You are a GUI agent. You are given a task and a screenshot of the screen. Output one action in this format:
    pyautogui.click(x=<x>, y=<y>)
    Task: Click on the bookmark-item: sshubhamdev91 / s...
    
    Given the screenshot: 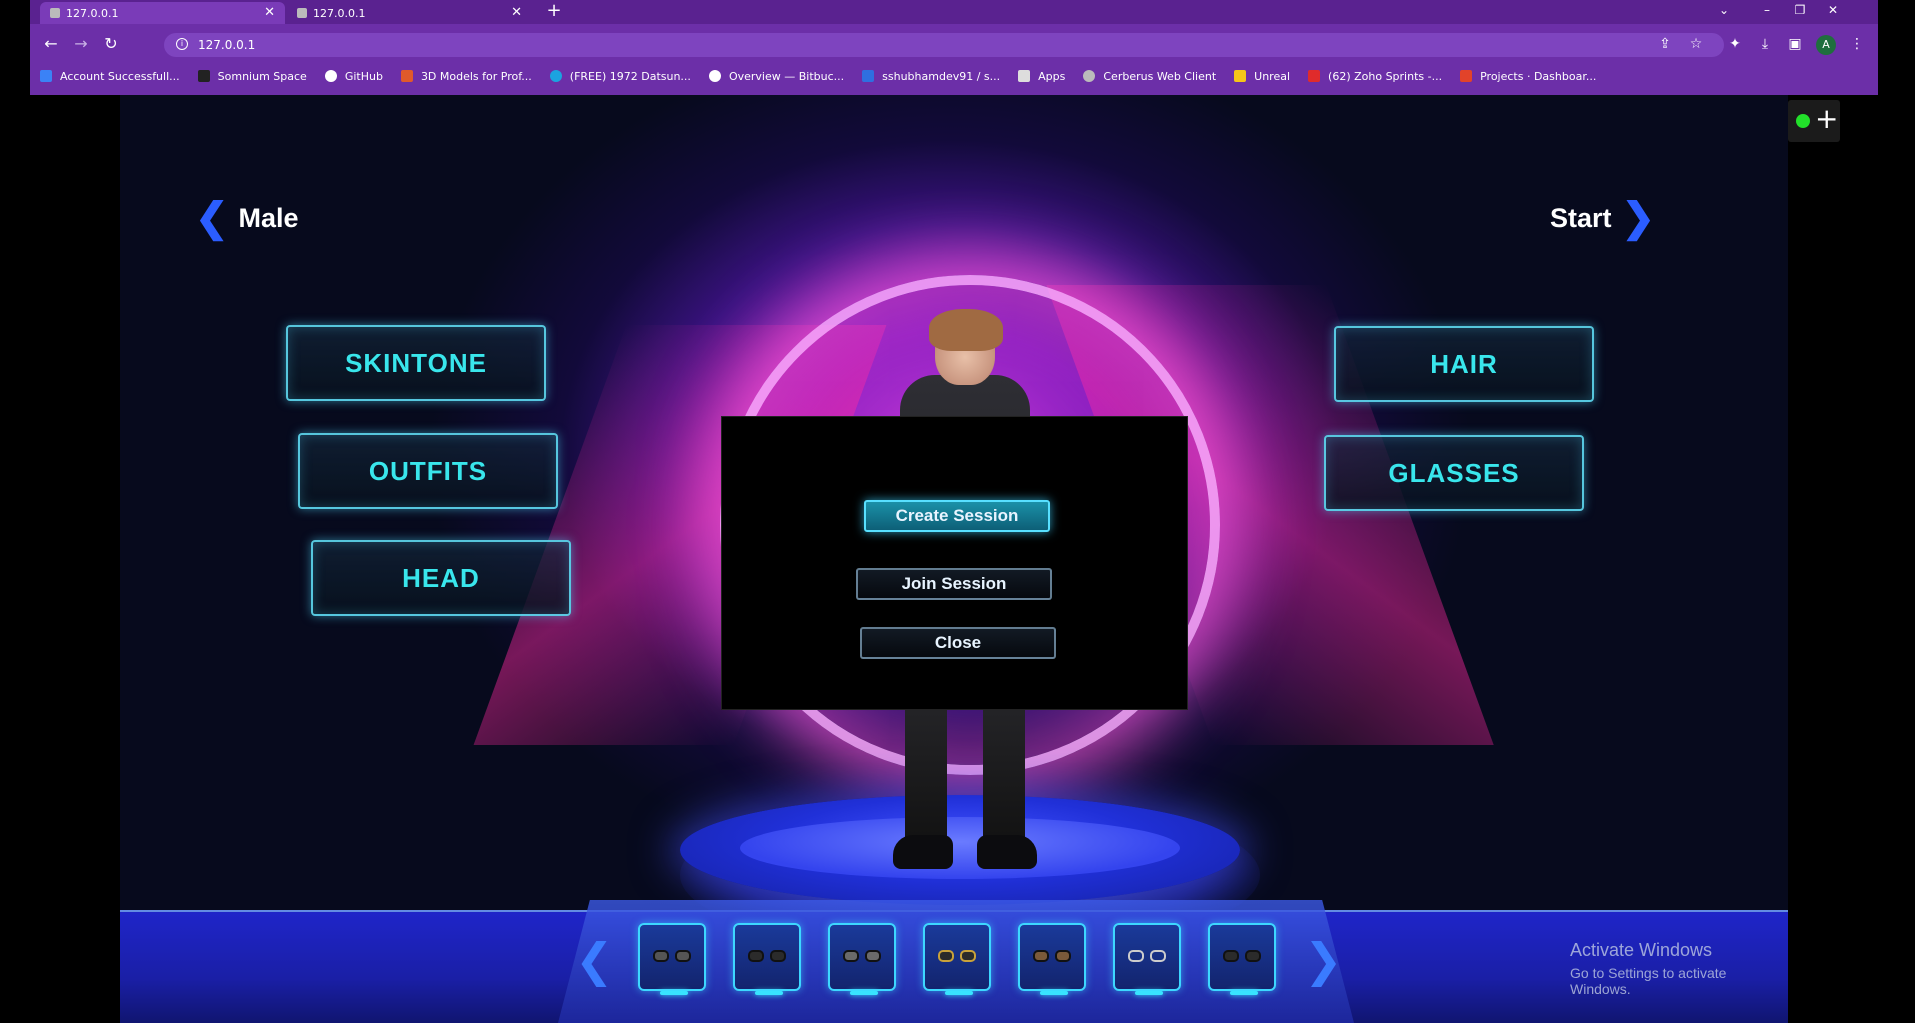 What is the action you would take?
    pyautogui.click(x=931, y=76)
    